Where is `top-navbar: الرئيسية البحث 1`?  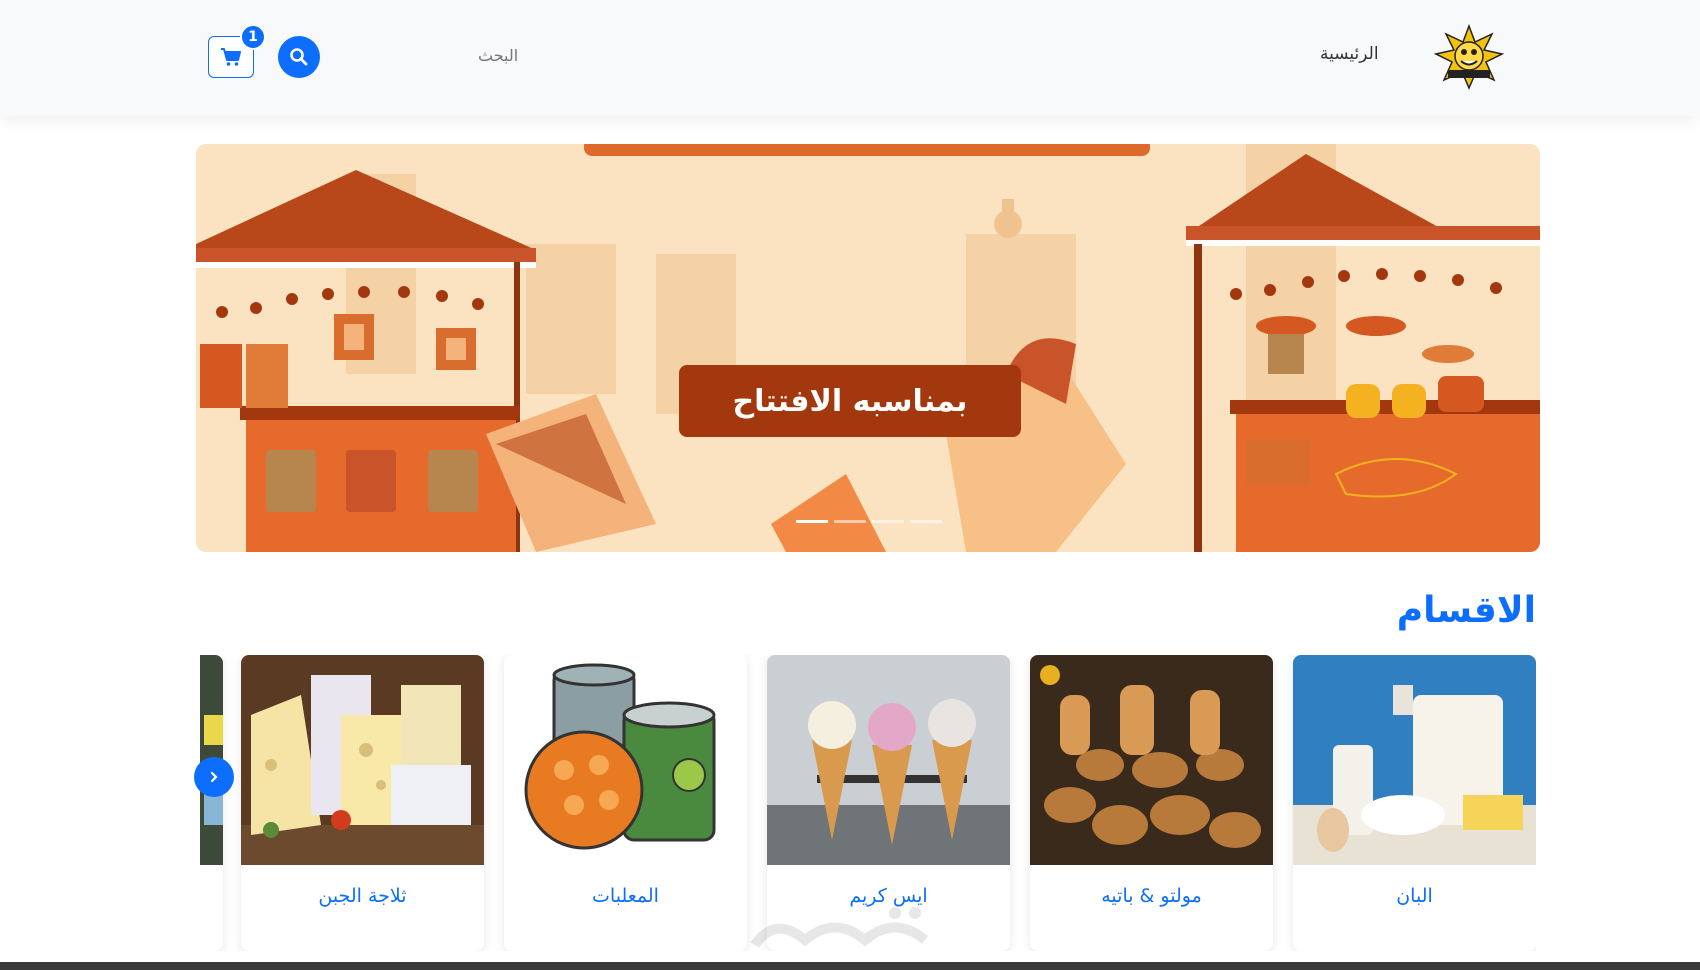
top-navbar: الرئيسية البحث 1 is located at coordinates (850, 58).